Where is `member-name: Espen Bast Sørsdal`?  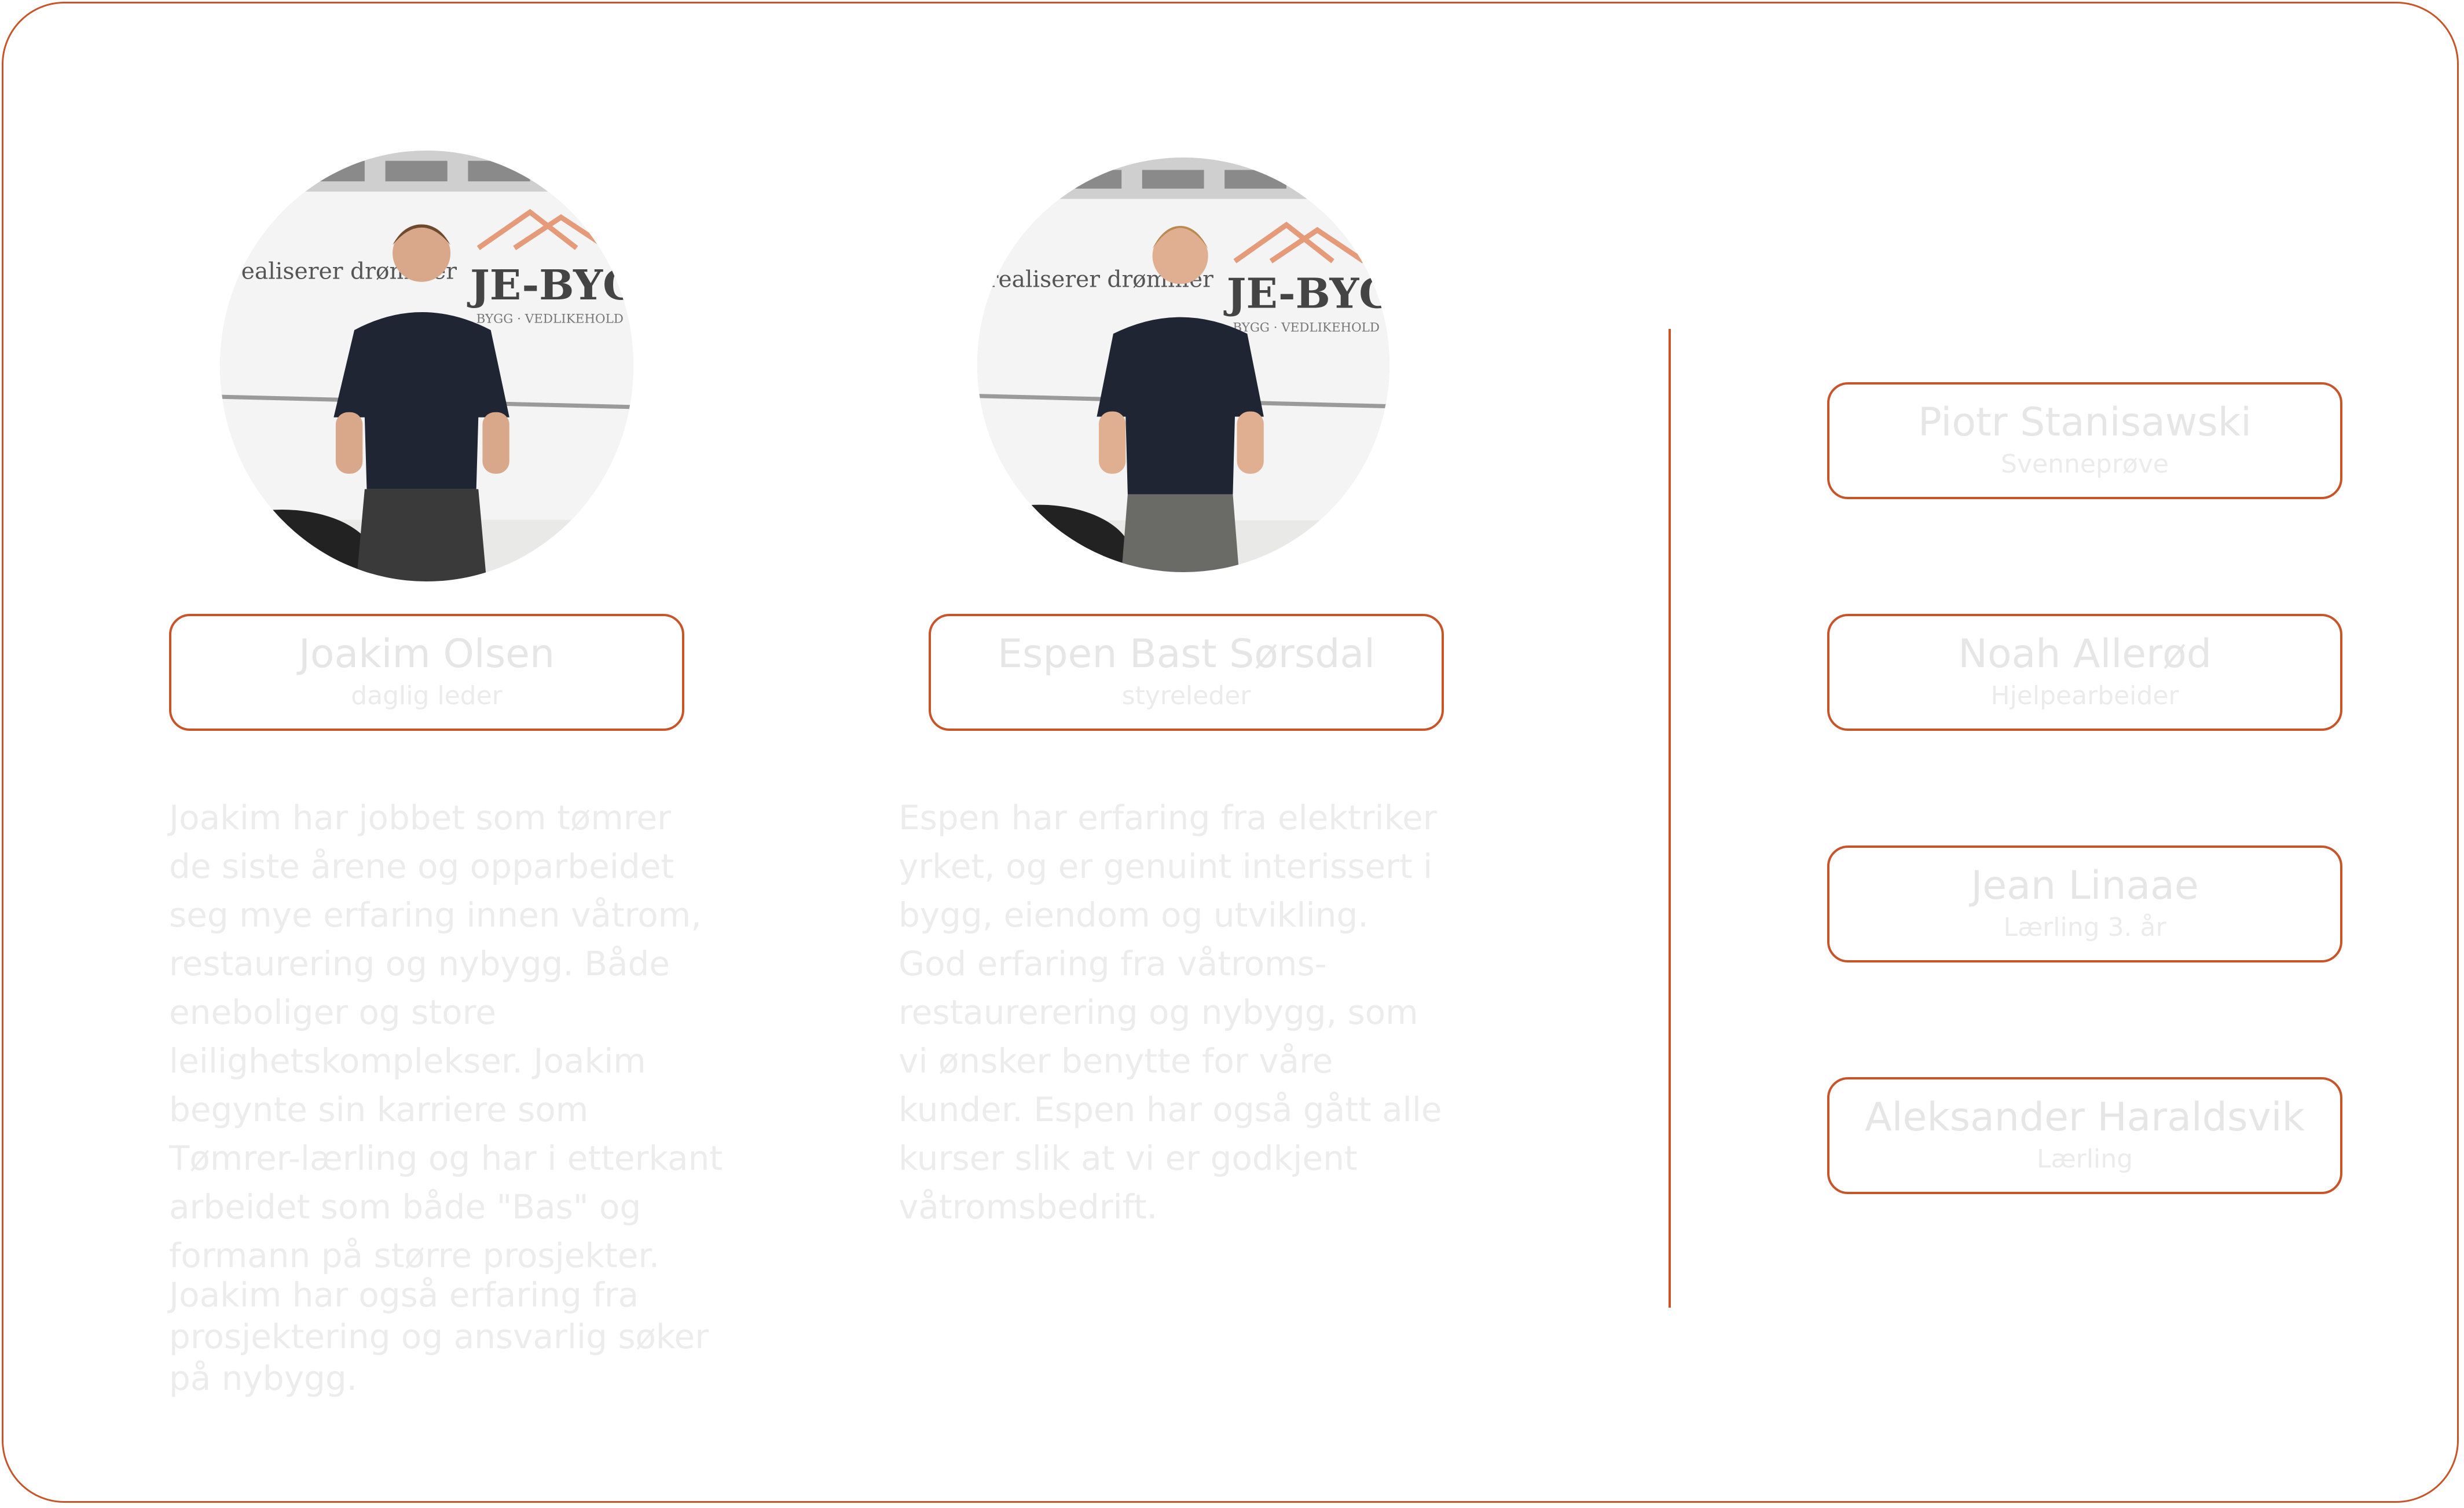 member-name: Espen Bast Sørsdal is located at coordinates (1186, 654).